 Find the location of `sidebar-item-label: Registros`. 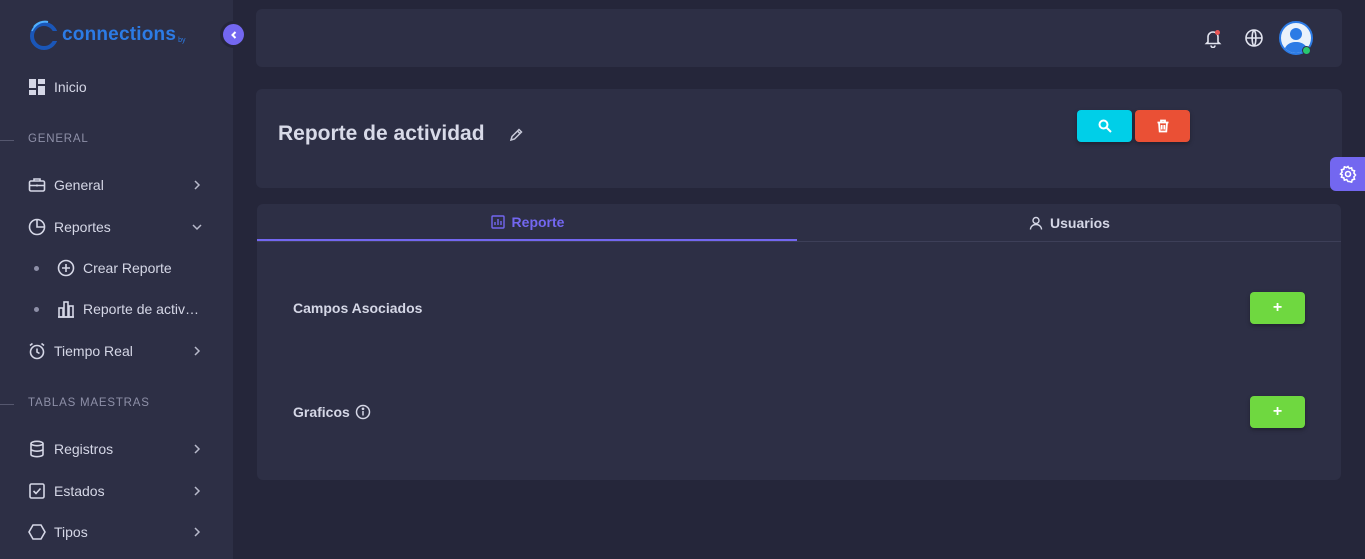

sidebar-item-label: Registros is located at coordinates (84, 449).